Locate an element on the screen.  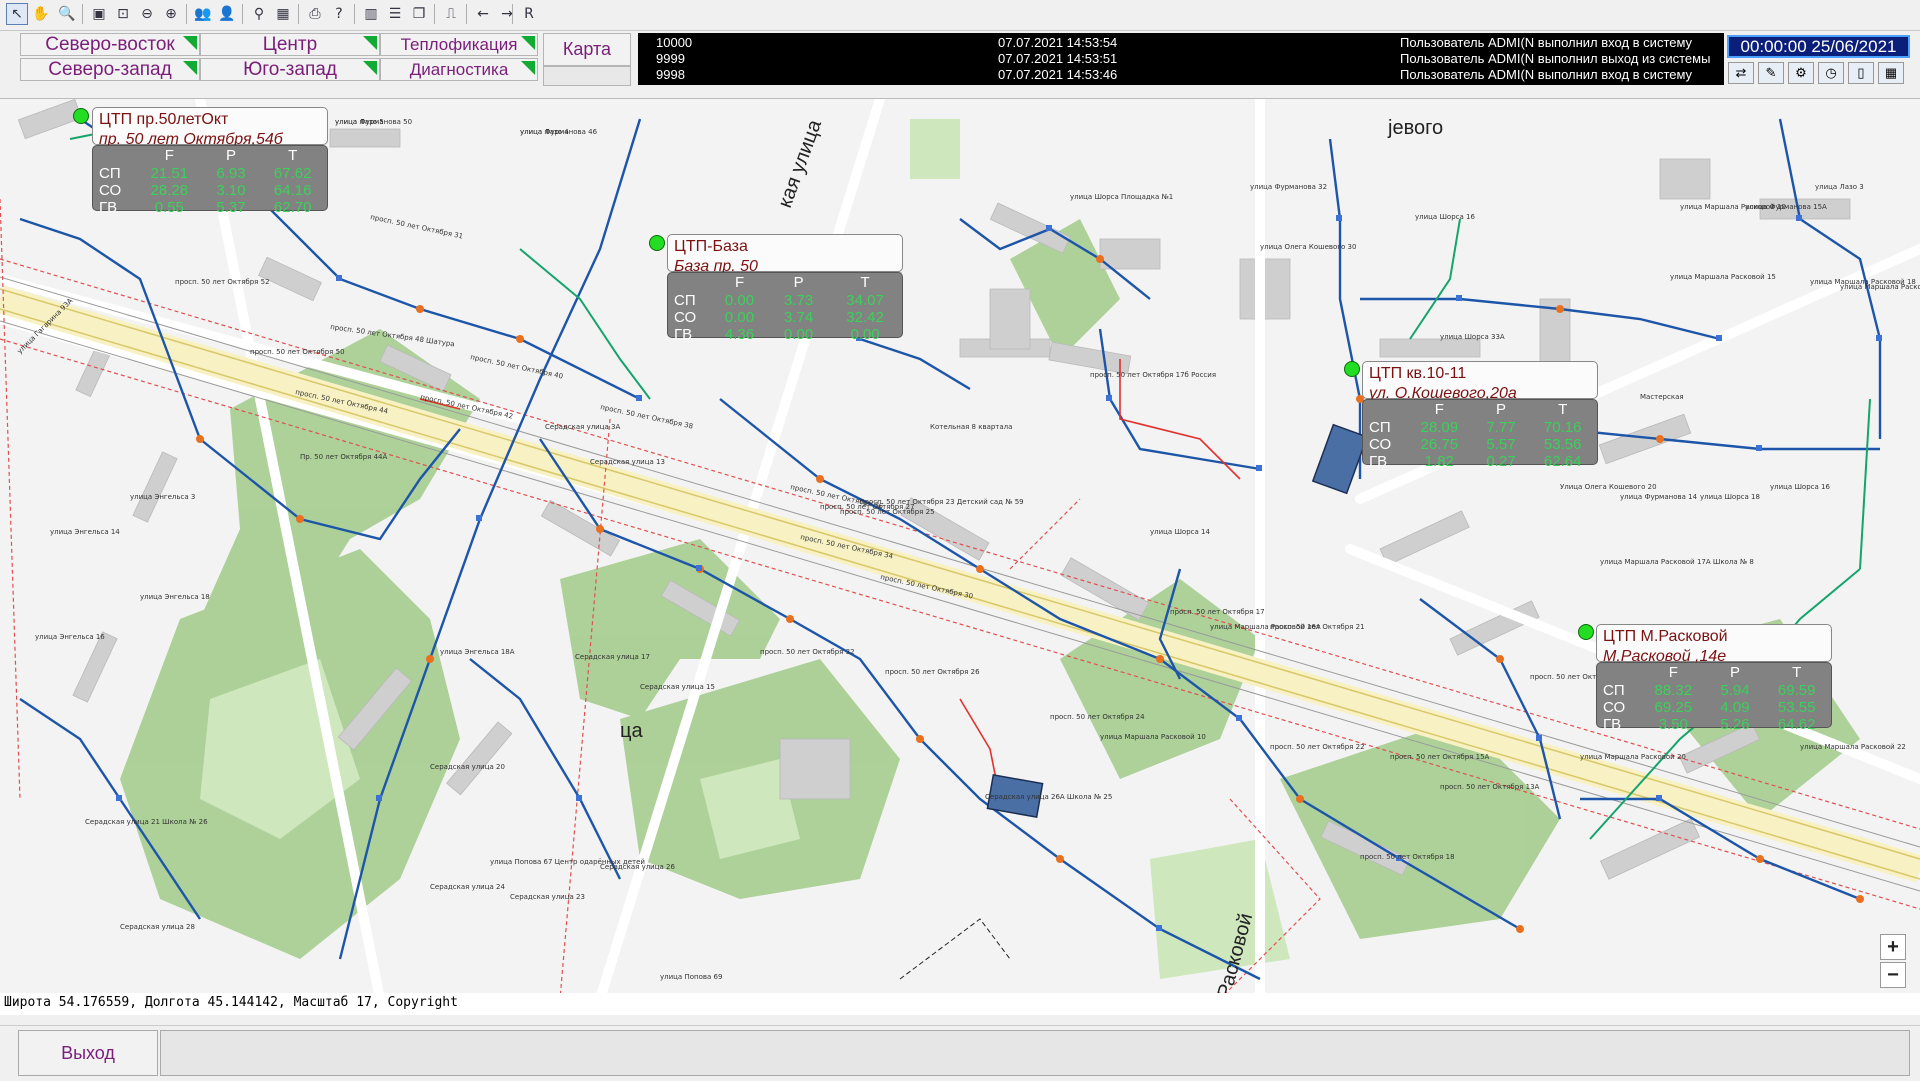
street-label: улица Маршала Расковой 10 is located at coordinates (1153, 737).